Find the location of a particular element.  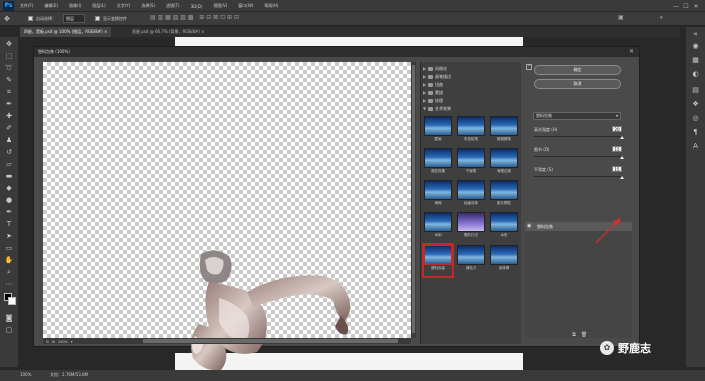

screen-mode-icon: ▢ is located at coordinates (9, 330).